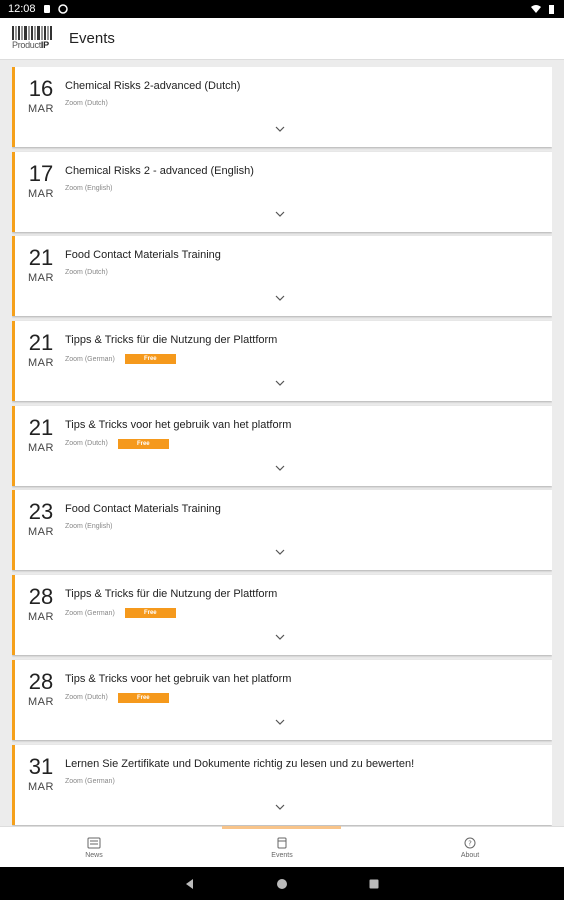  I want to click on event-day: 17, so click(41, 173).